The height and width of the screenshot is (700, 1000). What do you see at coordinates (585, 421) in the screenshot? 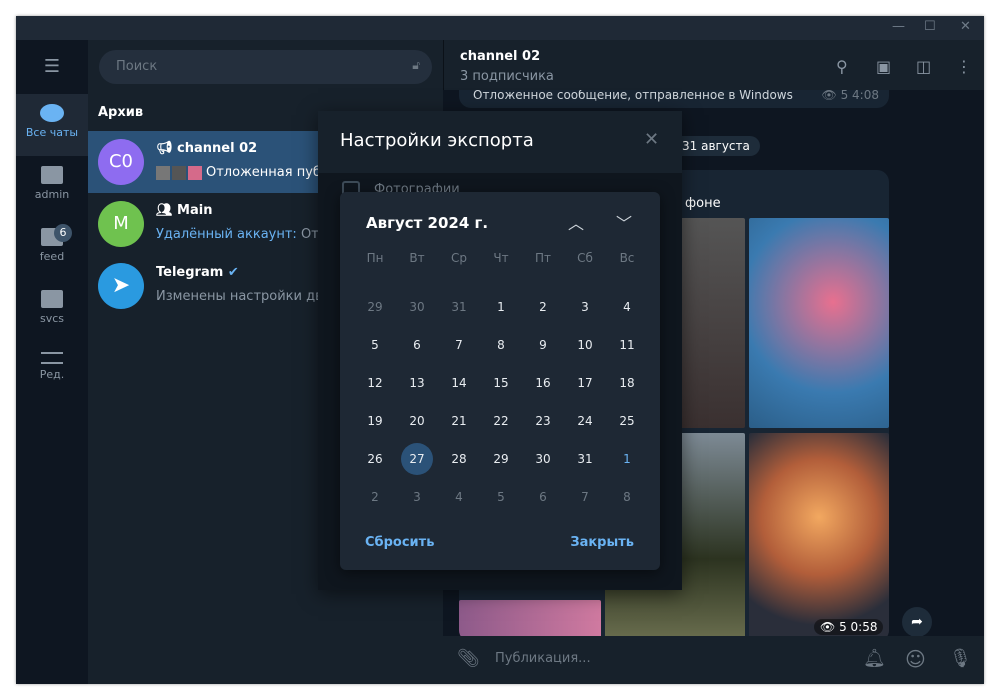
I see `calendar-day: 24` at bounding box center [585, 421].